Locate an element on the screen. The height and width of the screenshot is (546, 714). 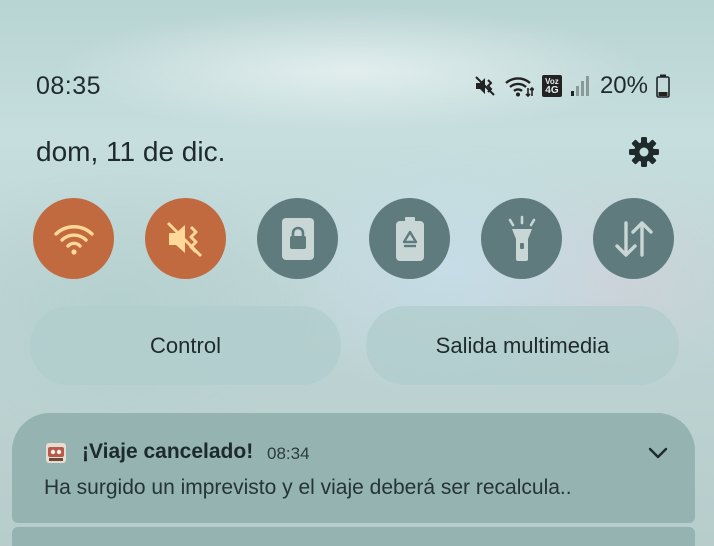
toggle-sound is located at coordinates (185, 238).